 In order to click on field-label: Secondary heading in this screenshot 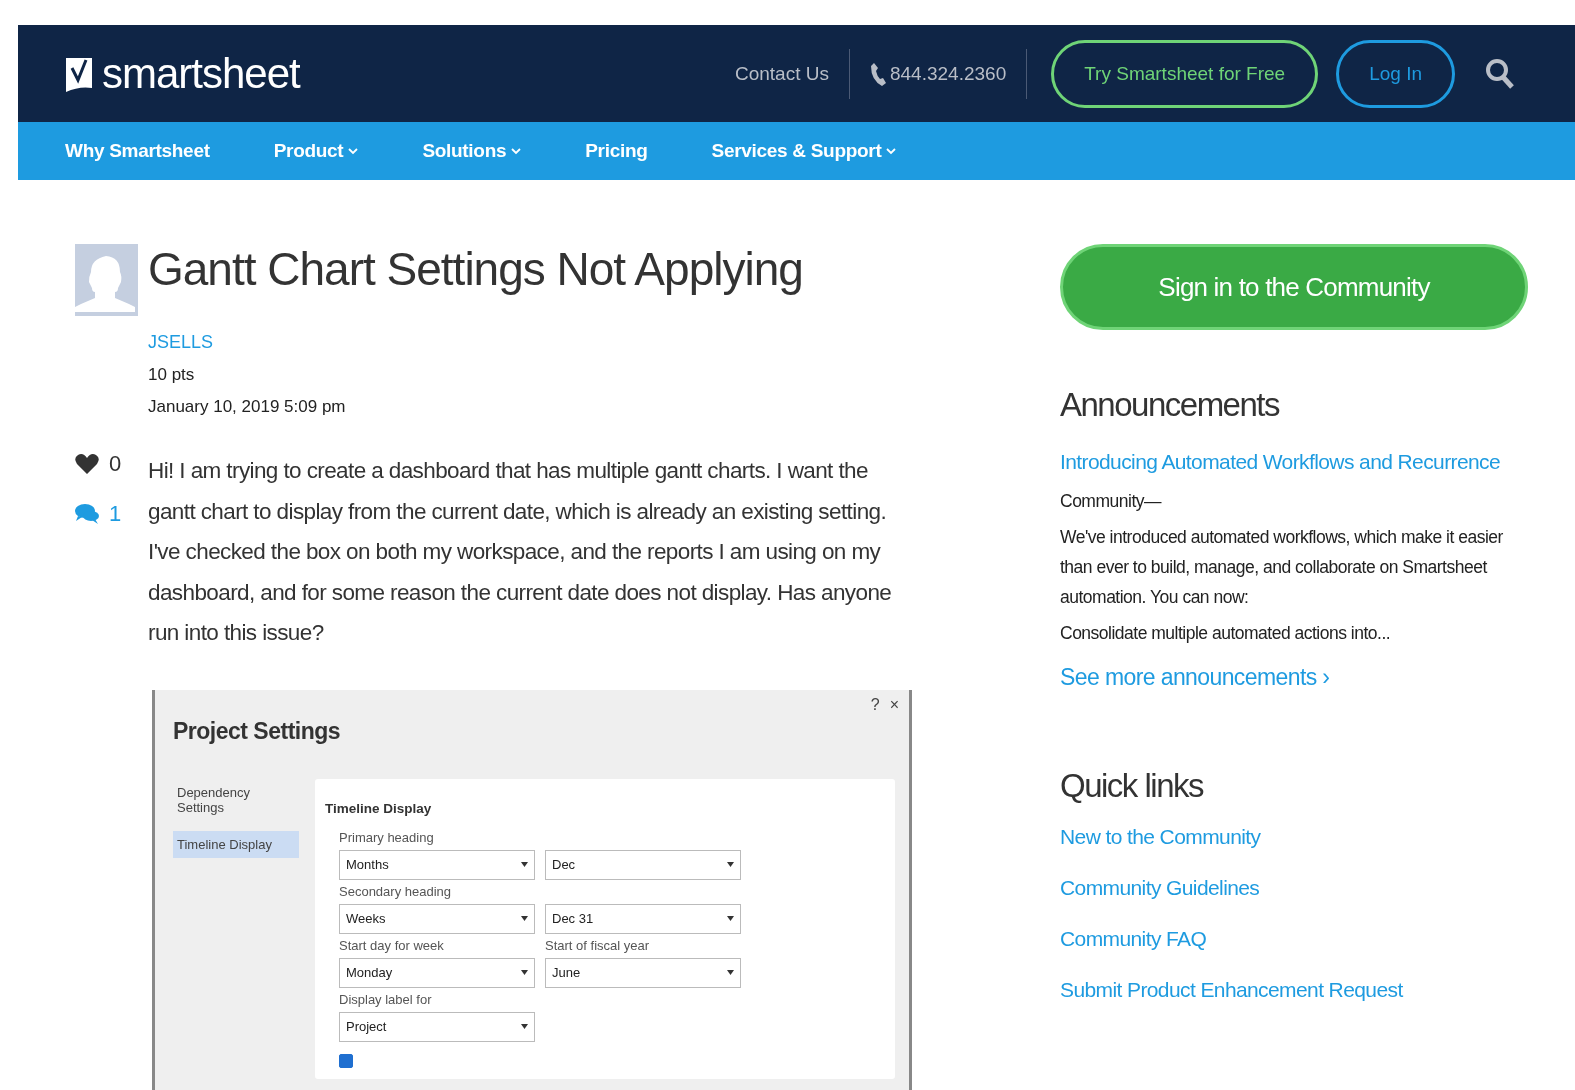, I will do `click(396, 892)`.